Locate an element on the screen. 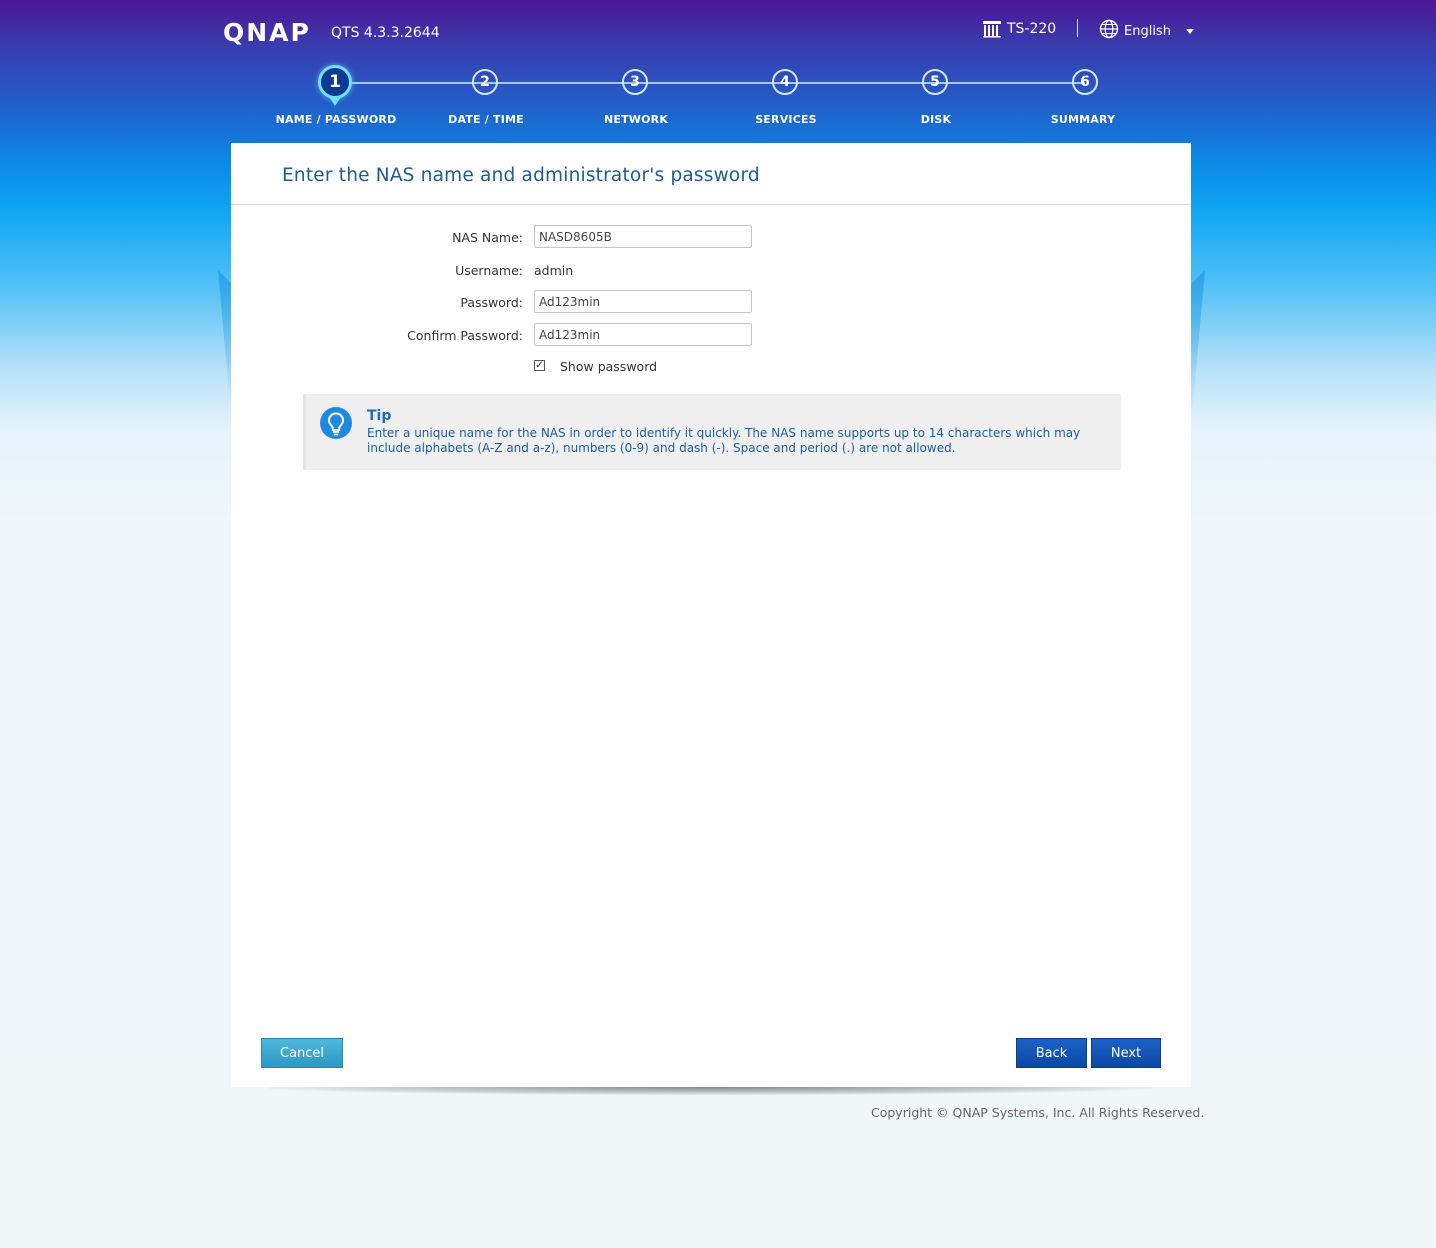  confirm-password-input is located at coordinates (643, 334).